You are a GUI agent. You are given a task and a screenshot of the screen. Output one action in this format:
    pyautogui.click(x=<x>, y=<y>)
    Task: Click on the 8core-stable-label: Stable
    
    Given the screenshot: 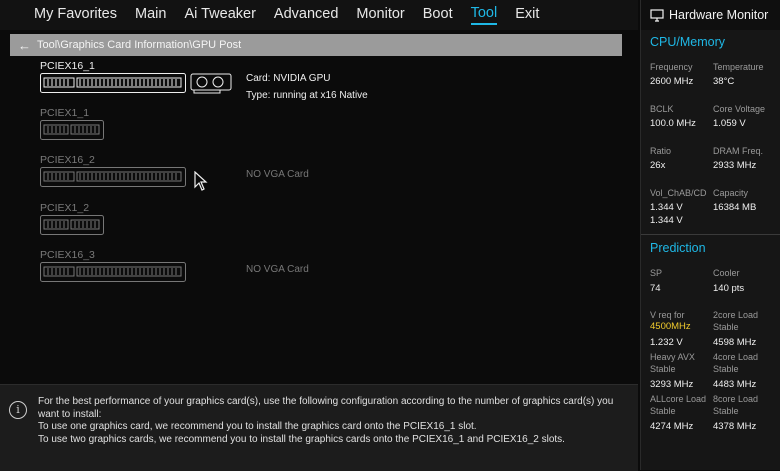 What is the action you would take?
    pyautogui.click(x=726, y=411)
    